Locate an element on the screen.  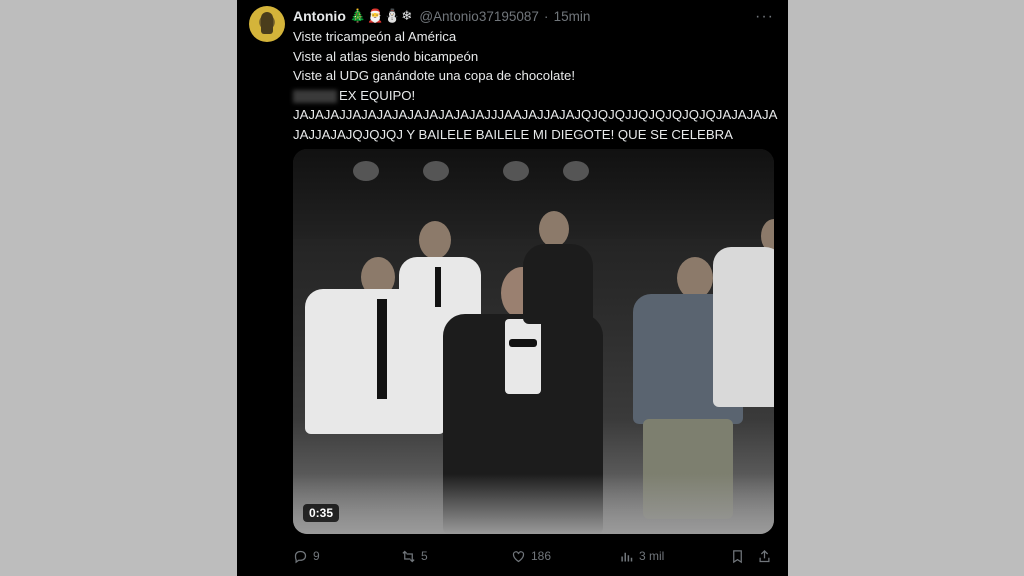
redacted-text is located at coordinates (315, 96).